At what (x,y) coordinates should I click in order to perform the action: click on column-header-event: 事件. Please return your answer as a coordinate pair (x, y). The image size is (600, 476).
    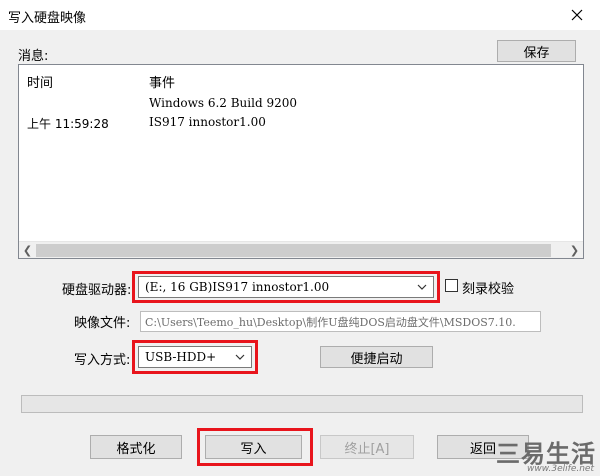
    Looking at the image, I should click on (162, 81).